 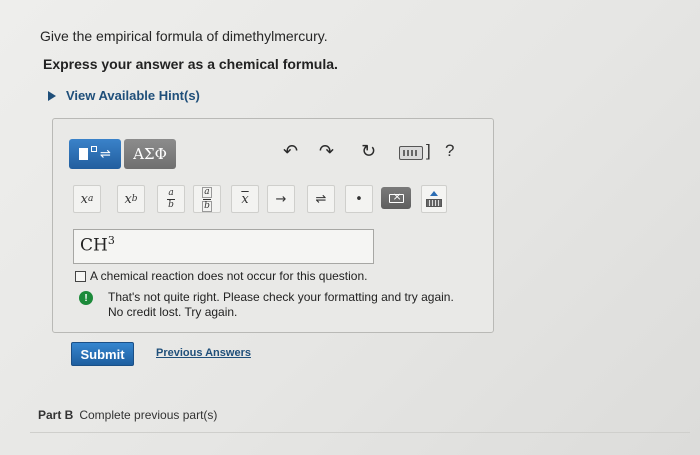 What do you see at coordinates (90, 199) in the screenshot?
I see `superscript-key-exp: a` at bounding box center [90, 199].